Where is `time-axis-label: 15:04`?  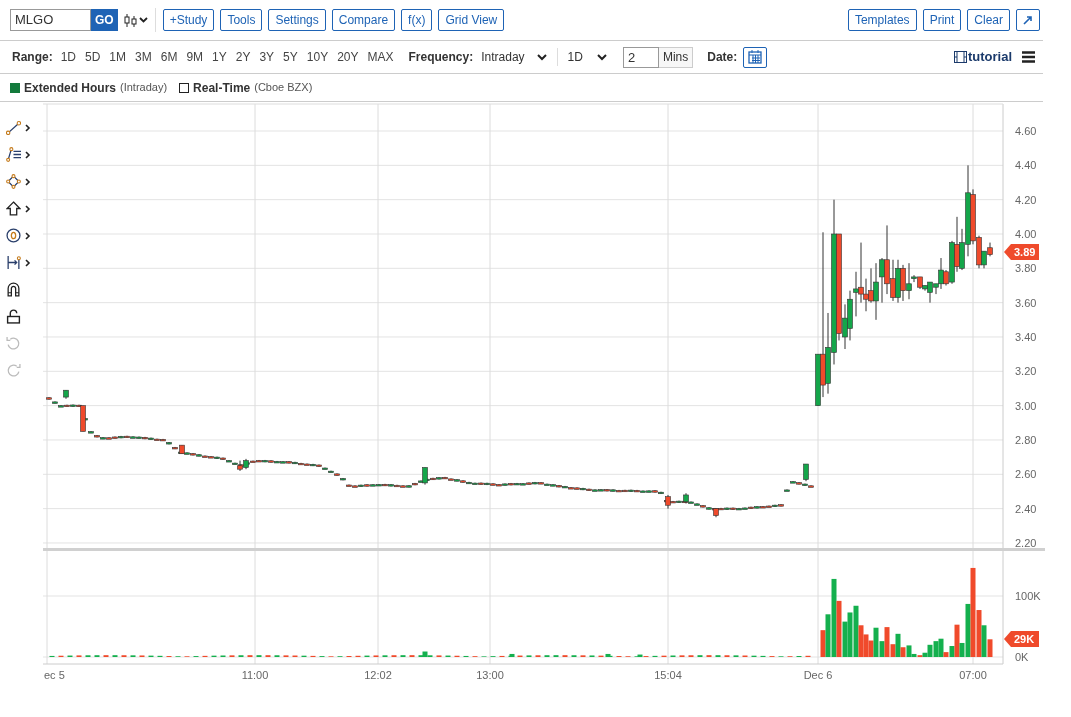
time-axis-label: 15:04 is located at coordinates (668, 675).